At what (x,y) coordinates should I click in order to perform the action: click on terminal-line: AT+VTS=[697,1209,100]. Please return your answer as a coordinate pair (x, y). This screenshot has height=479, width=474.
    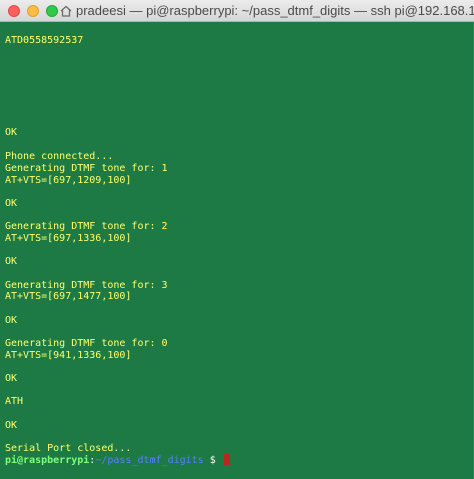
    Looking at the image, I should click on (68, 180).